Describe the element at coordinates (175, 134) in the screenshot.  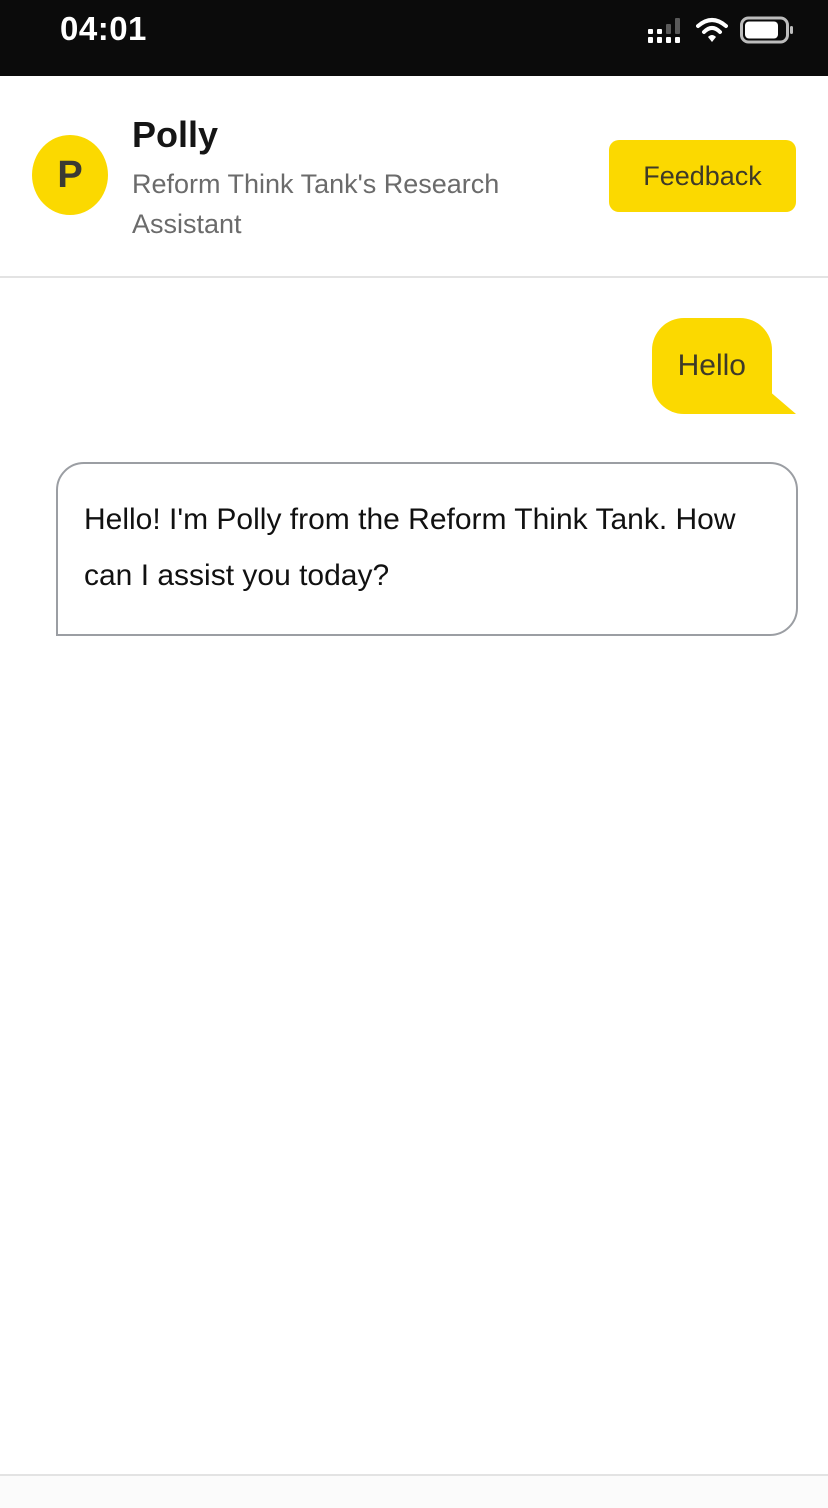
I see `bot-name: Polly` at that location.